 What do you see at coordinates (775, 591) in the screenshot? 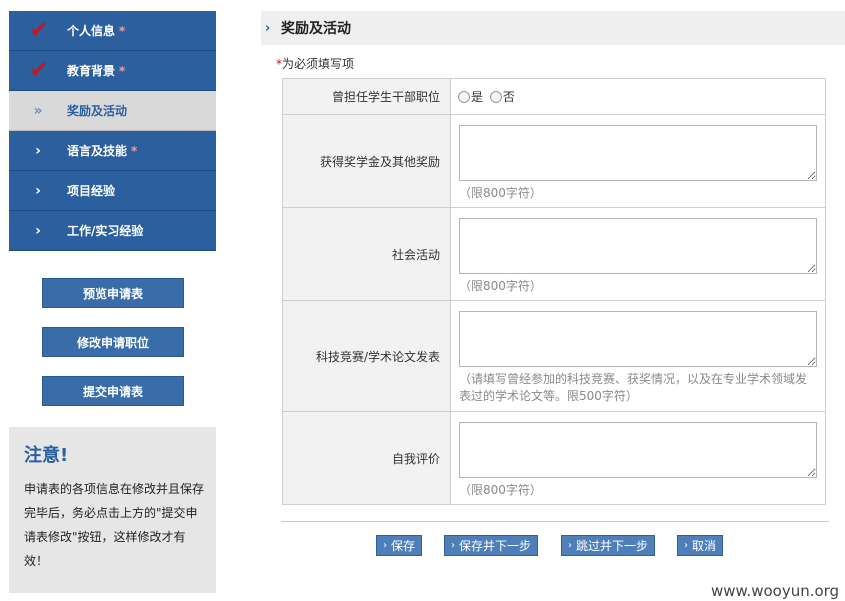
I see `watermark: www.wooyun.org` at bounding box center [775, 591].